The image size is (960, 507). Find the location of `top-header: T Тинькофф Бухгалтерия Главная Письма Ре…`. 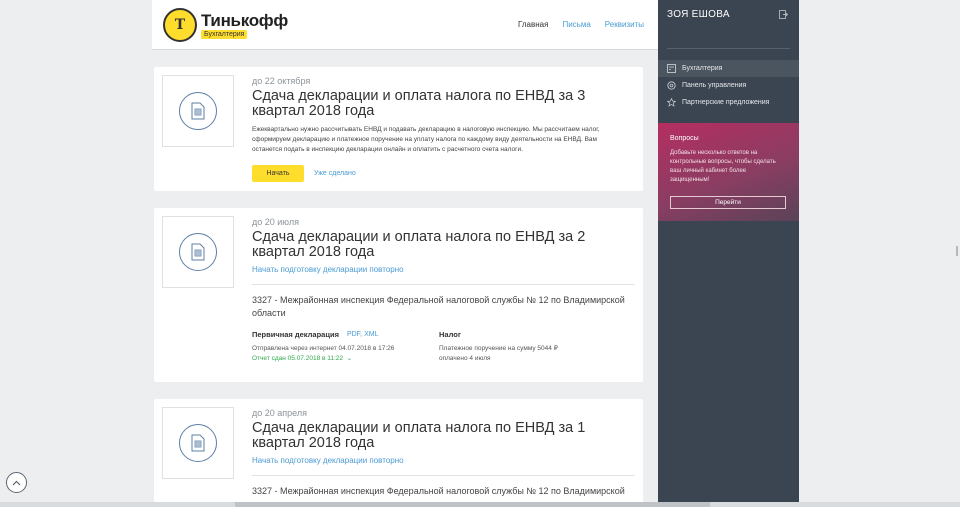

top-header: T Тинькофф Бухгалтерия Главная Письма Ре… is located at coordinates (405, 25).